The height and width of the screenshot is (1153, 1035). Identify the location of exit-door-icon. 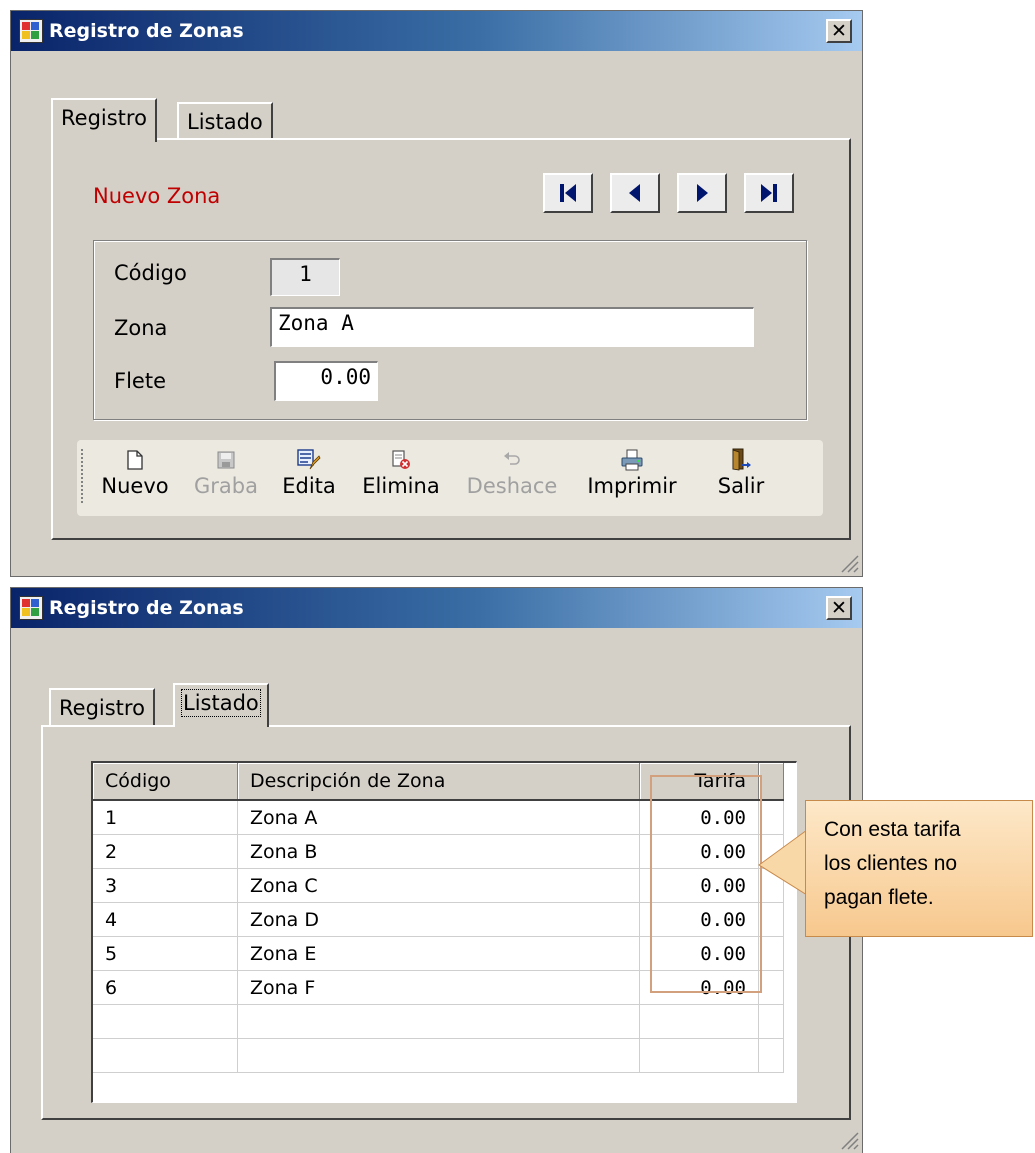
(741, 459).